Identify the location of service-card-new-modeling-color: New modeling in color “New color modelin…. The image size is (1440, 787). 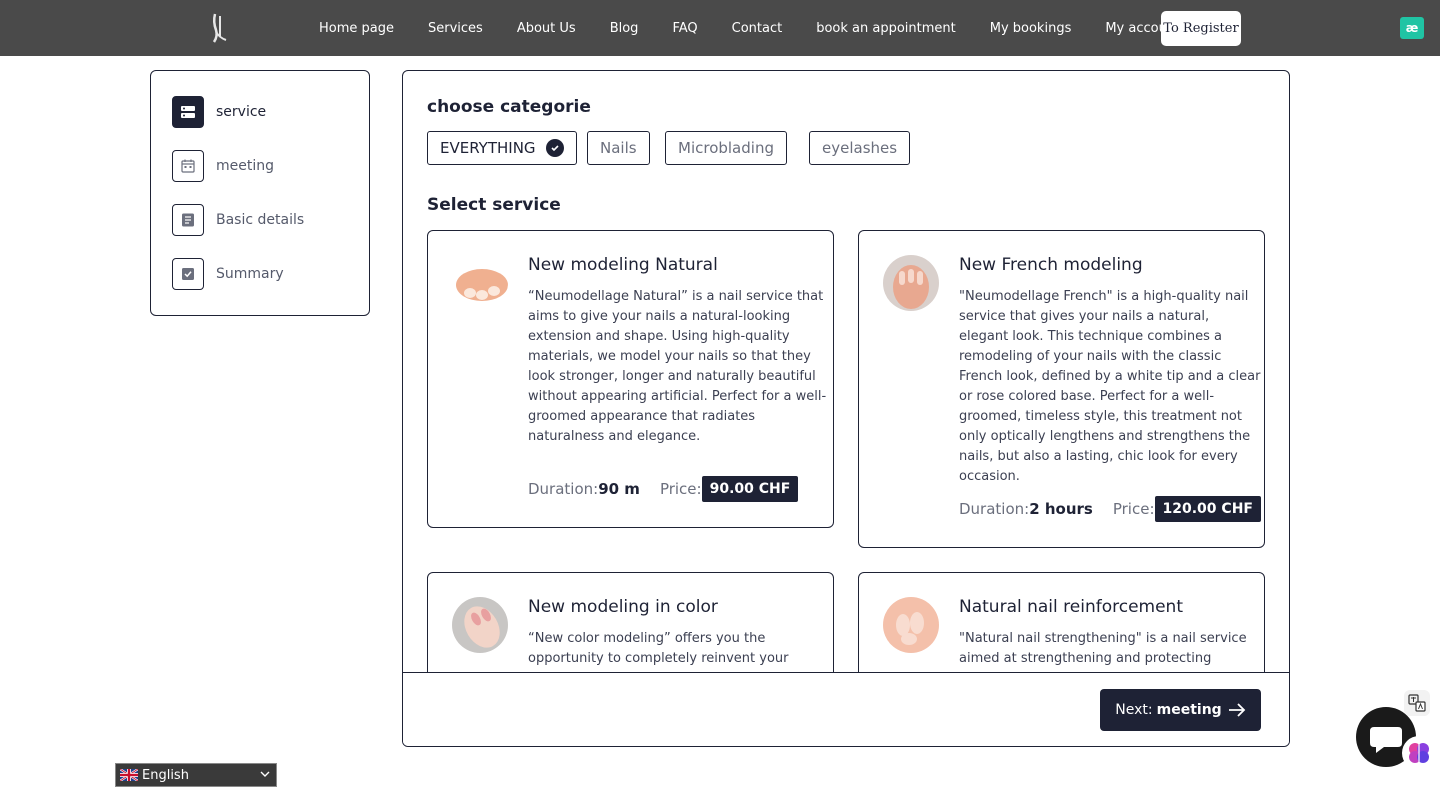
(630, 622).